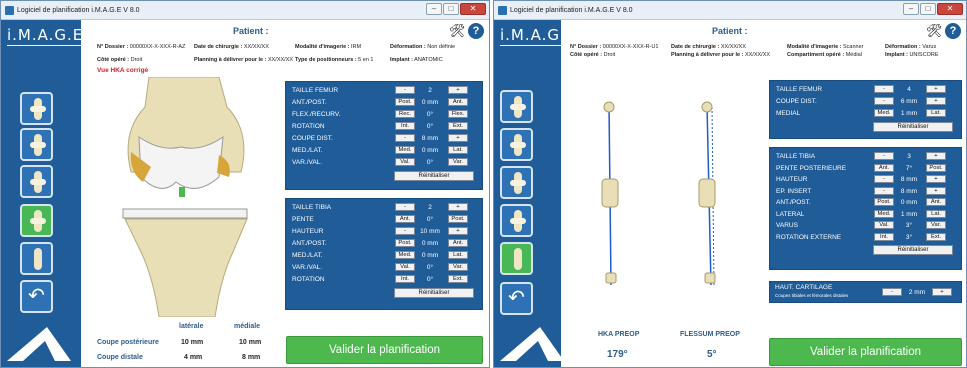 The image size is (967, 368). I want to click on knee-3d-icon, so click(38, 221).